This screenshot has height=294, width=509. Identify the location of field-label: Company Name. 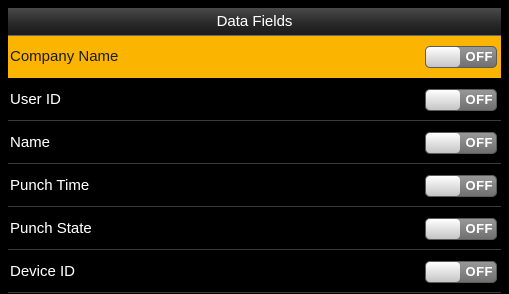
(64, 56).